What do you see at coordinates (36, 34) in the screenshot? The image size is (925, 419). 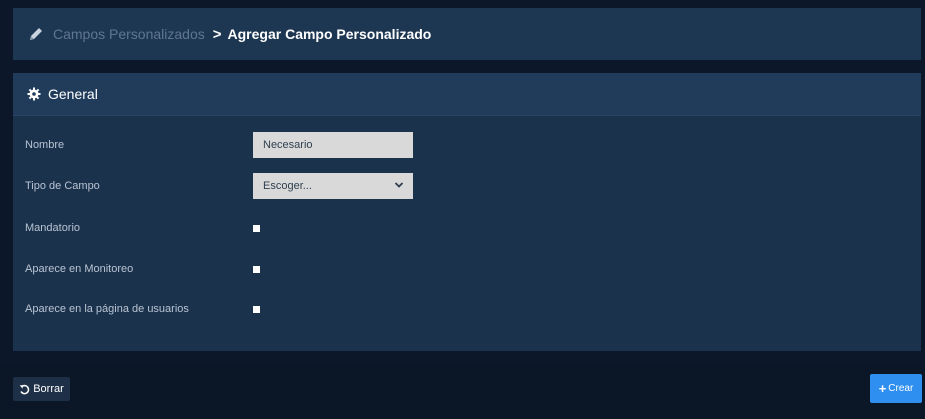 I see `pencil-icon` at bounding box center [36, 34].